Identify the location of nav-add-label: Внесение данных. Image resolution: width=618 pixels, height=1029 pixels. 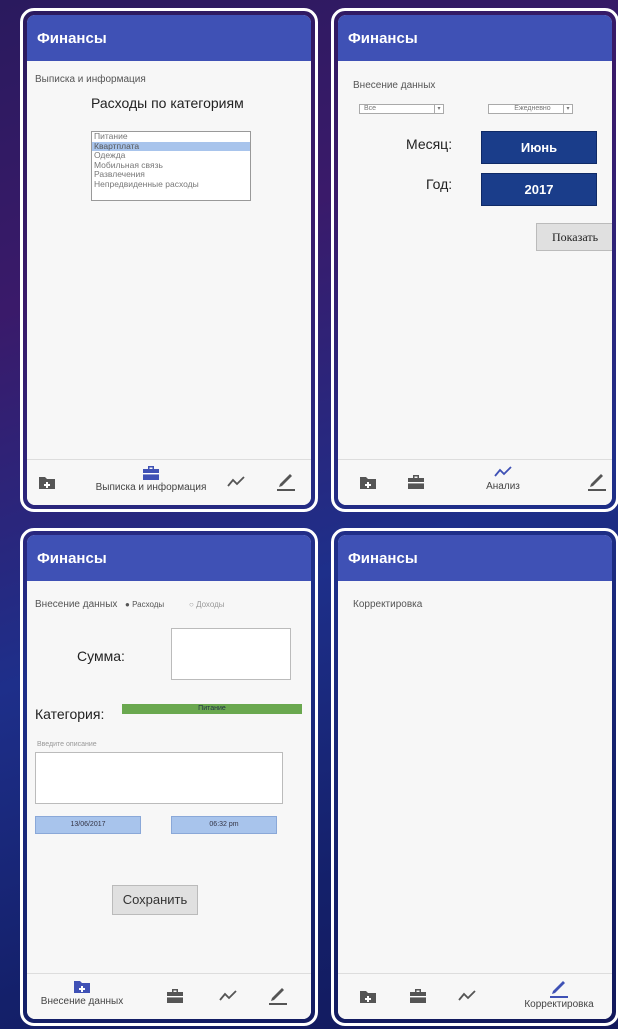
(82, 1001).